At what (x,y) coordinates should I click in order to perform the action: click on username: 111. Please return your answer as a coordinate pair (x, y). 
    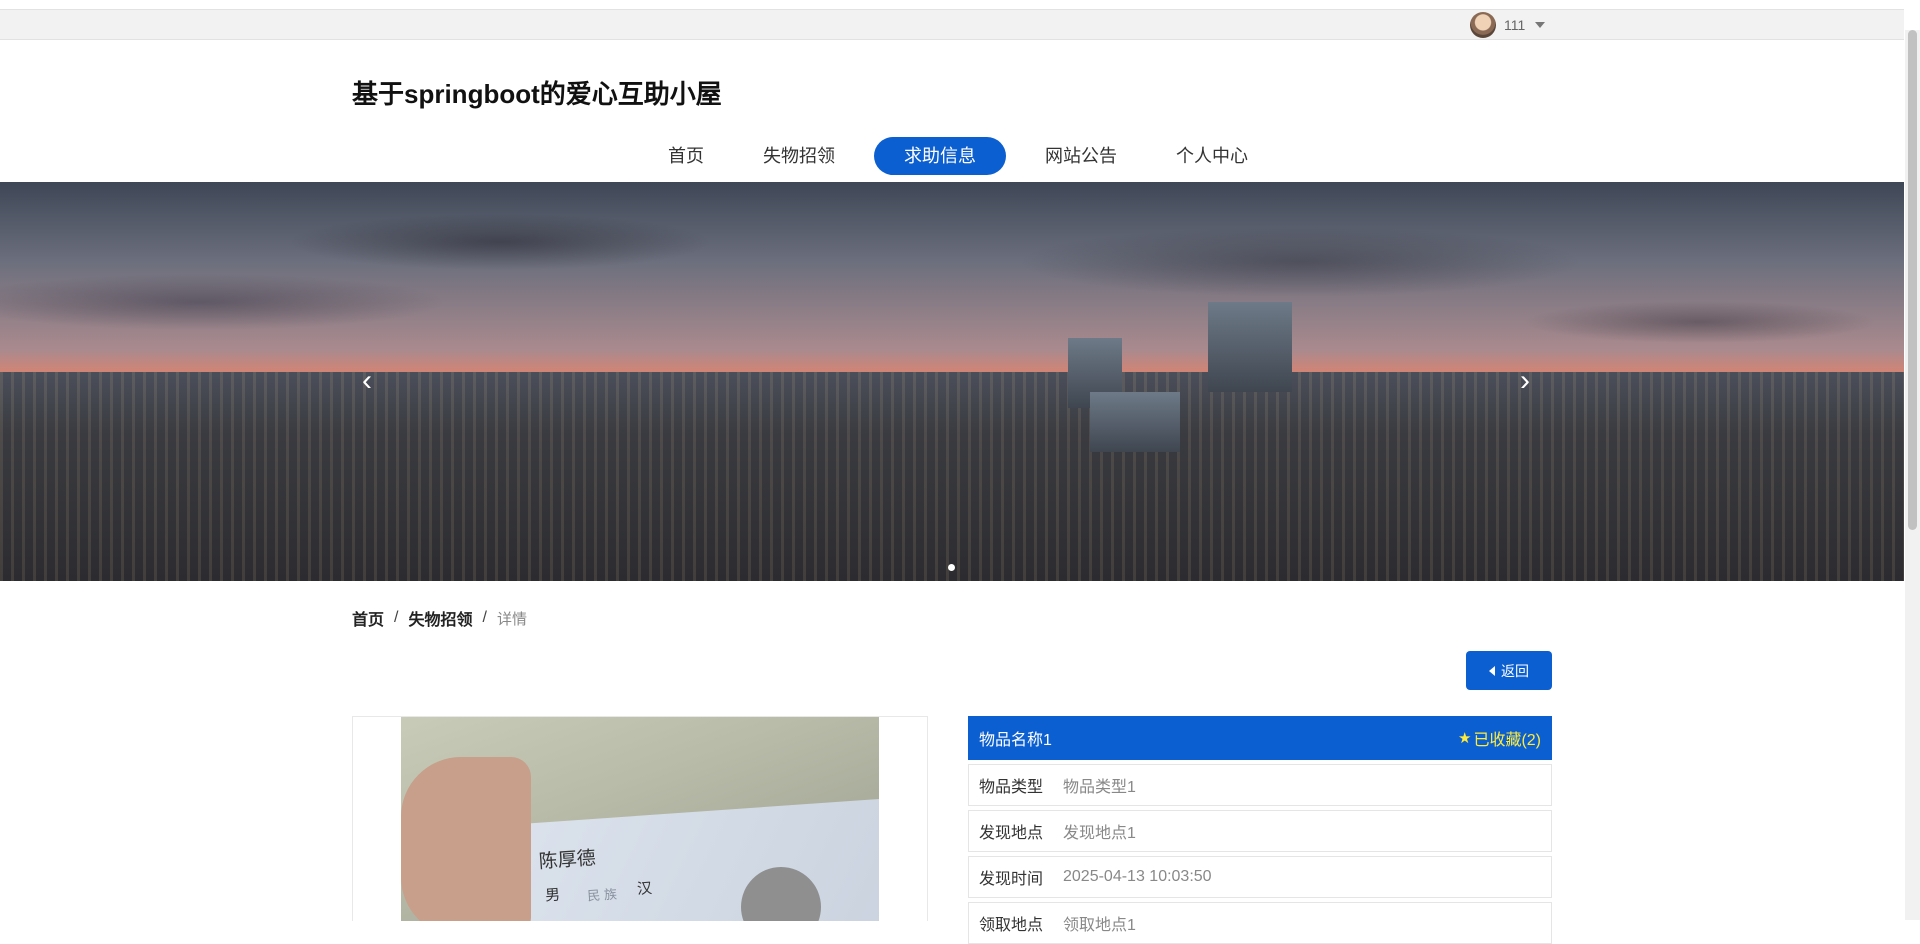
    Looking at the image, I should click on (1514, 25).